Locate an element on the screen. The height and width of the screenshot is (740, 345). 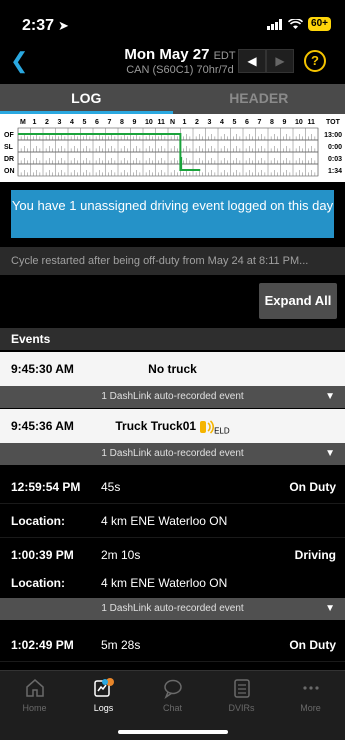
next-day-button: ▶ is located at coordinates (280, 61).